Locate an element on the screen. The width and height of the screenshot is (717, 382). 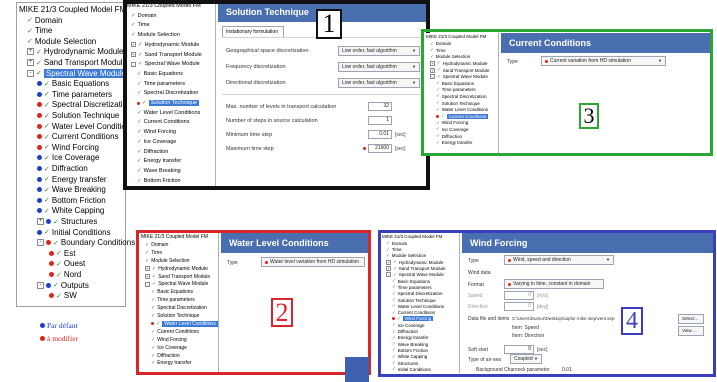
tree-node-label: Spectral Discretization is located at coordinates (91, 105).